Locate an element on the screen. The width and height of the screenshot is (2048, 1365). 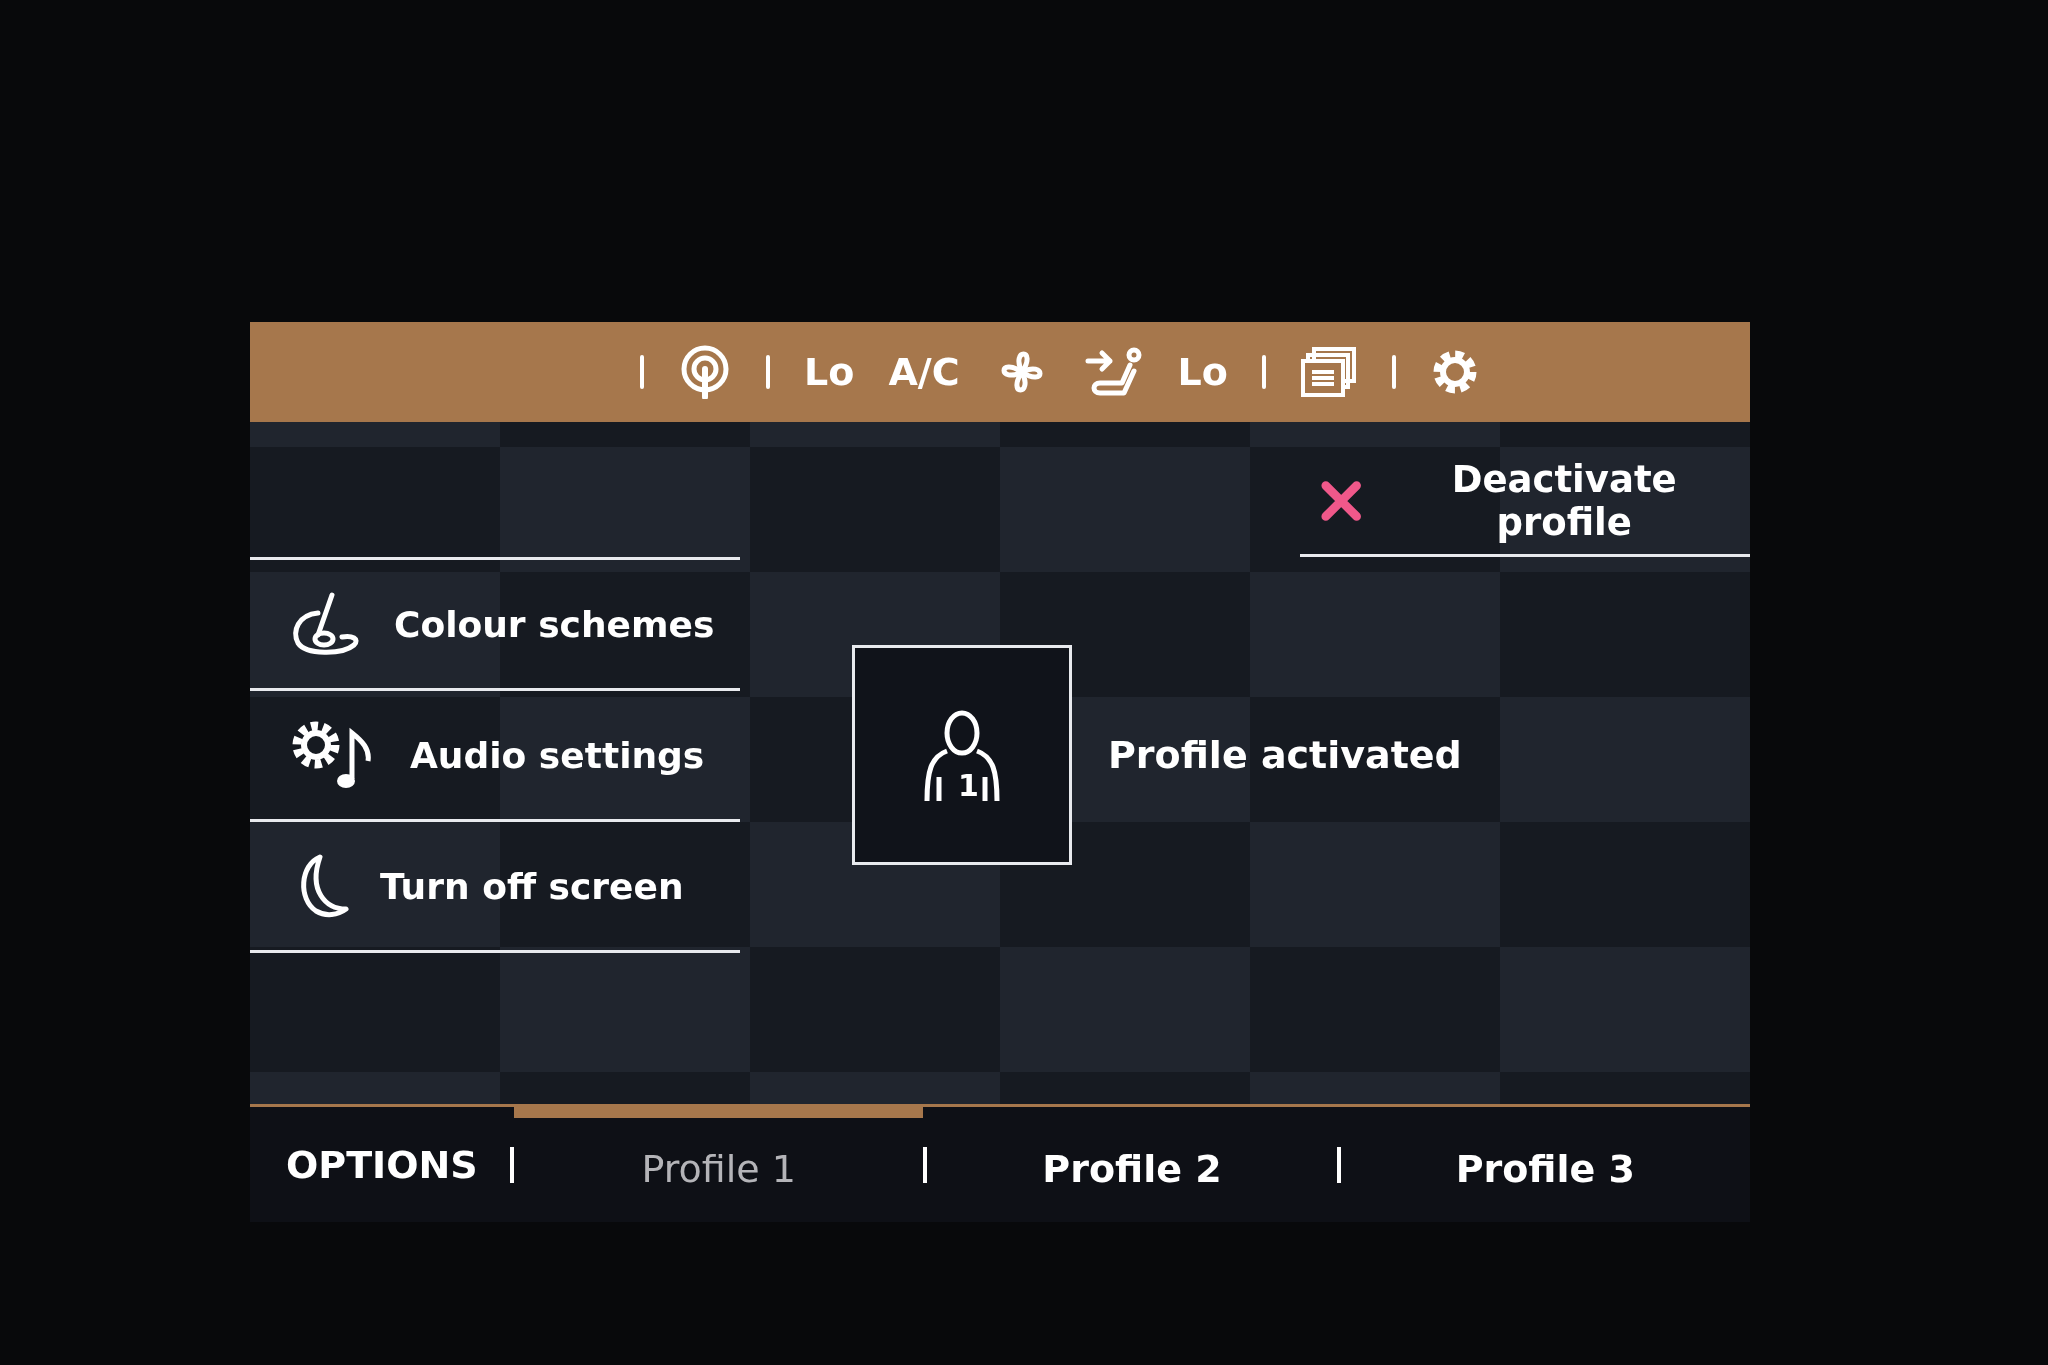
seat-airflow-icon is located at coordinates (1113, 372).